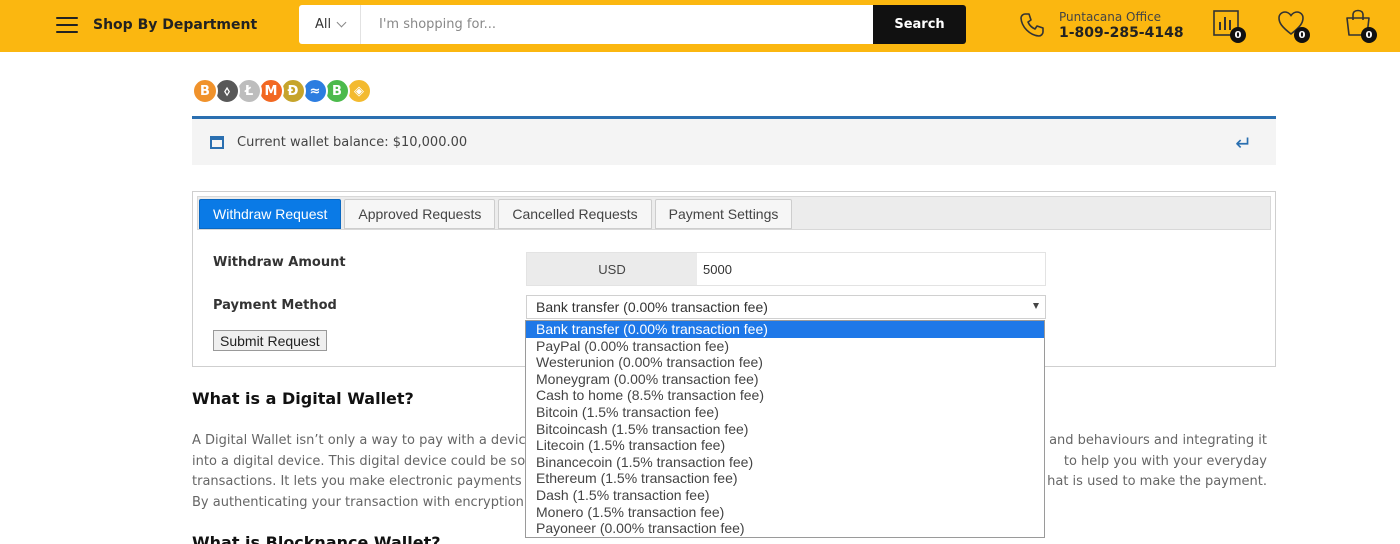 This screenshot has height=544, width=1400. What do you see at coordinates (420, 214) in the screenshot?
I see `tab-approved-requests: Approved Requests` at bounding box center [420, 214].